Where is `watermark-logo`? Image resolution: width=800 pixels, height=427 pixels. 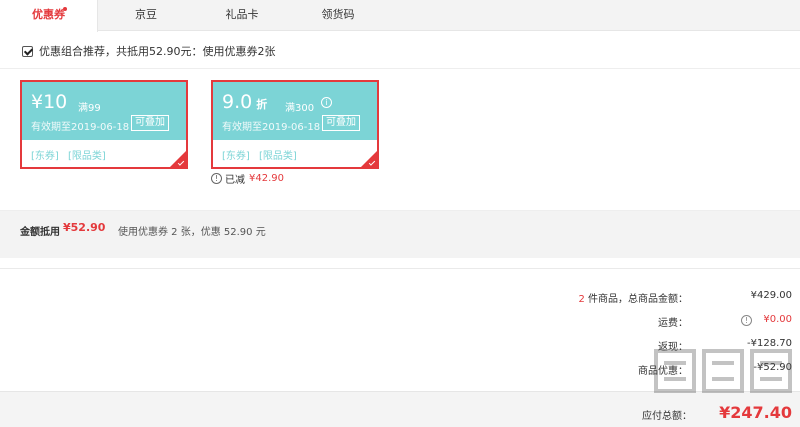
watermark-logo is located at coordinates (723, 371).